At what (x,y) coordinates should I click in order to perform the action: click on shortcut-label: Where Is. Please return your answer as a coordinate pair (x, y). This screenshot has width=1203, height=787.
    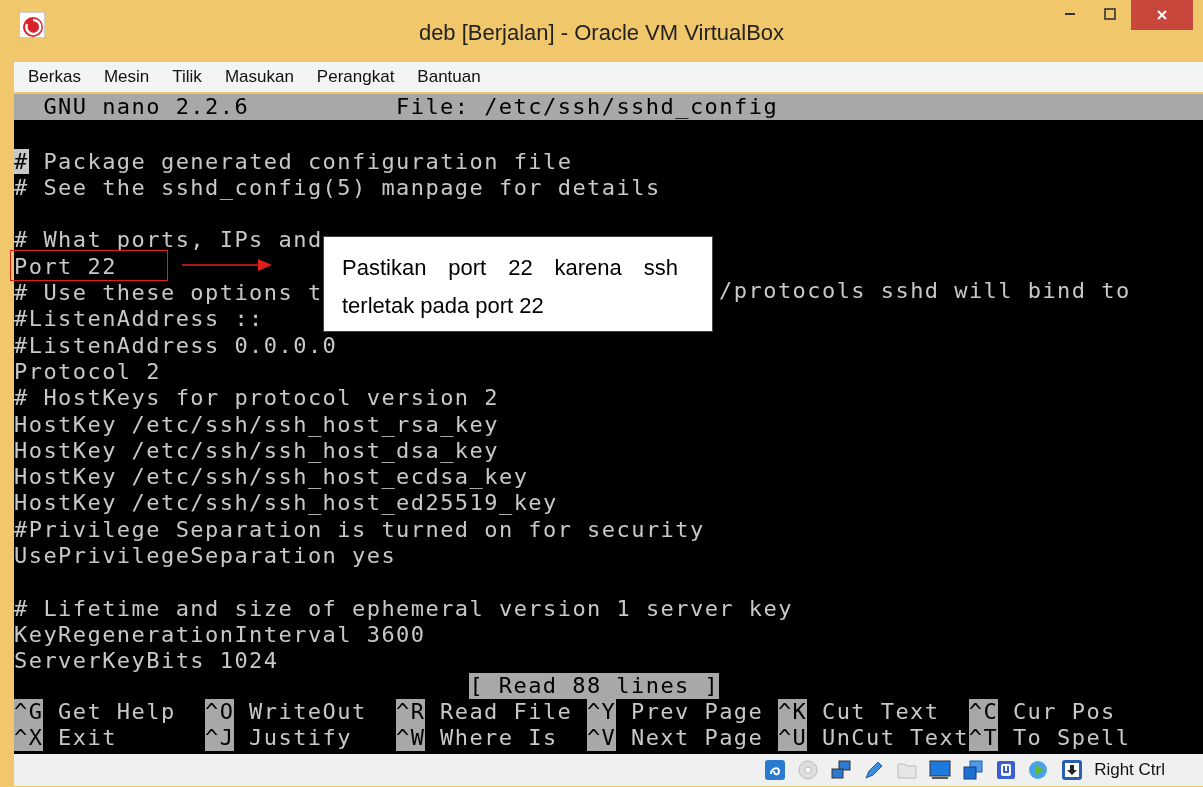
    Looking at the image, I should click on (499, 738).